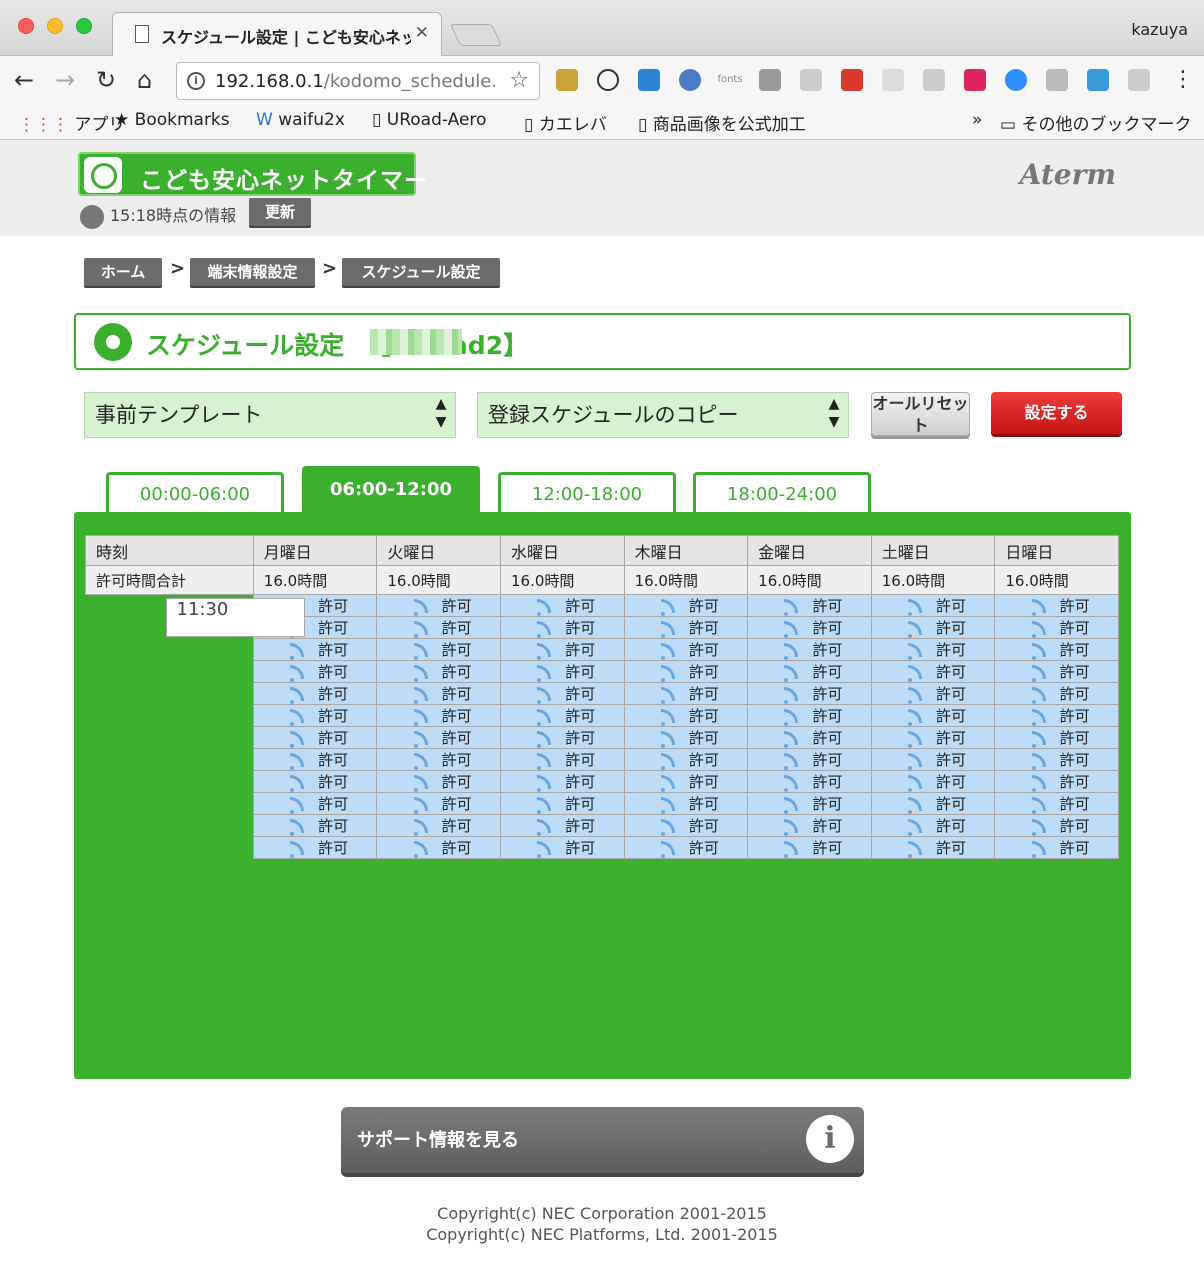  What do you see at coordinates (565, 122) in the screenshot?
I see `bookmark-kaereba: ▯ カエレバ` at bounding box center [565, 122].